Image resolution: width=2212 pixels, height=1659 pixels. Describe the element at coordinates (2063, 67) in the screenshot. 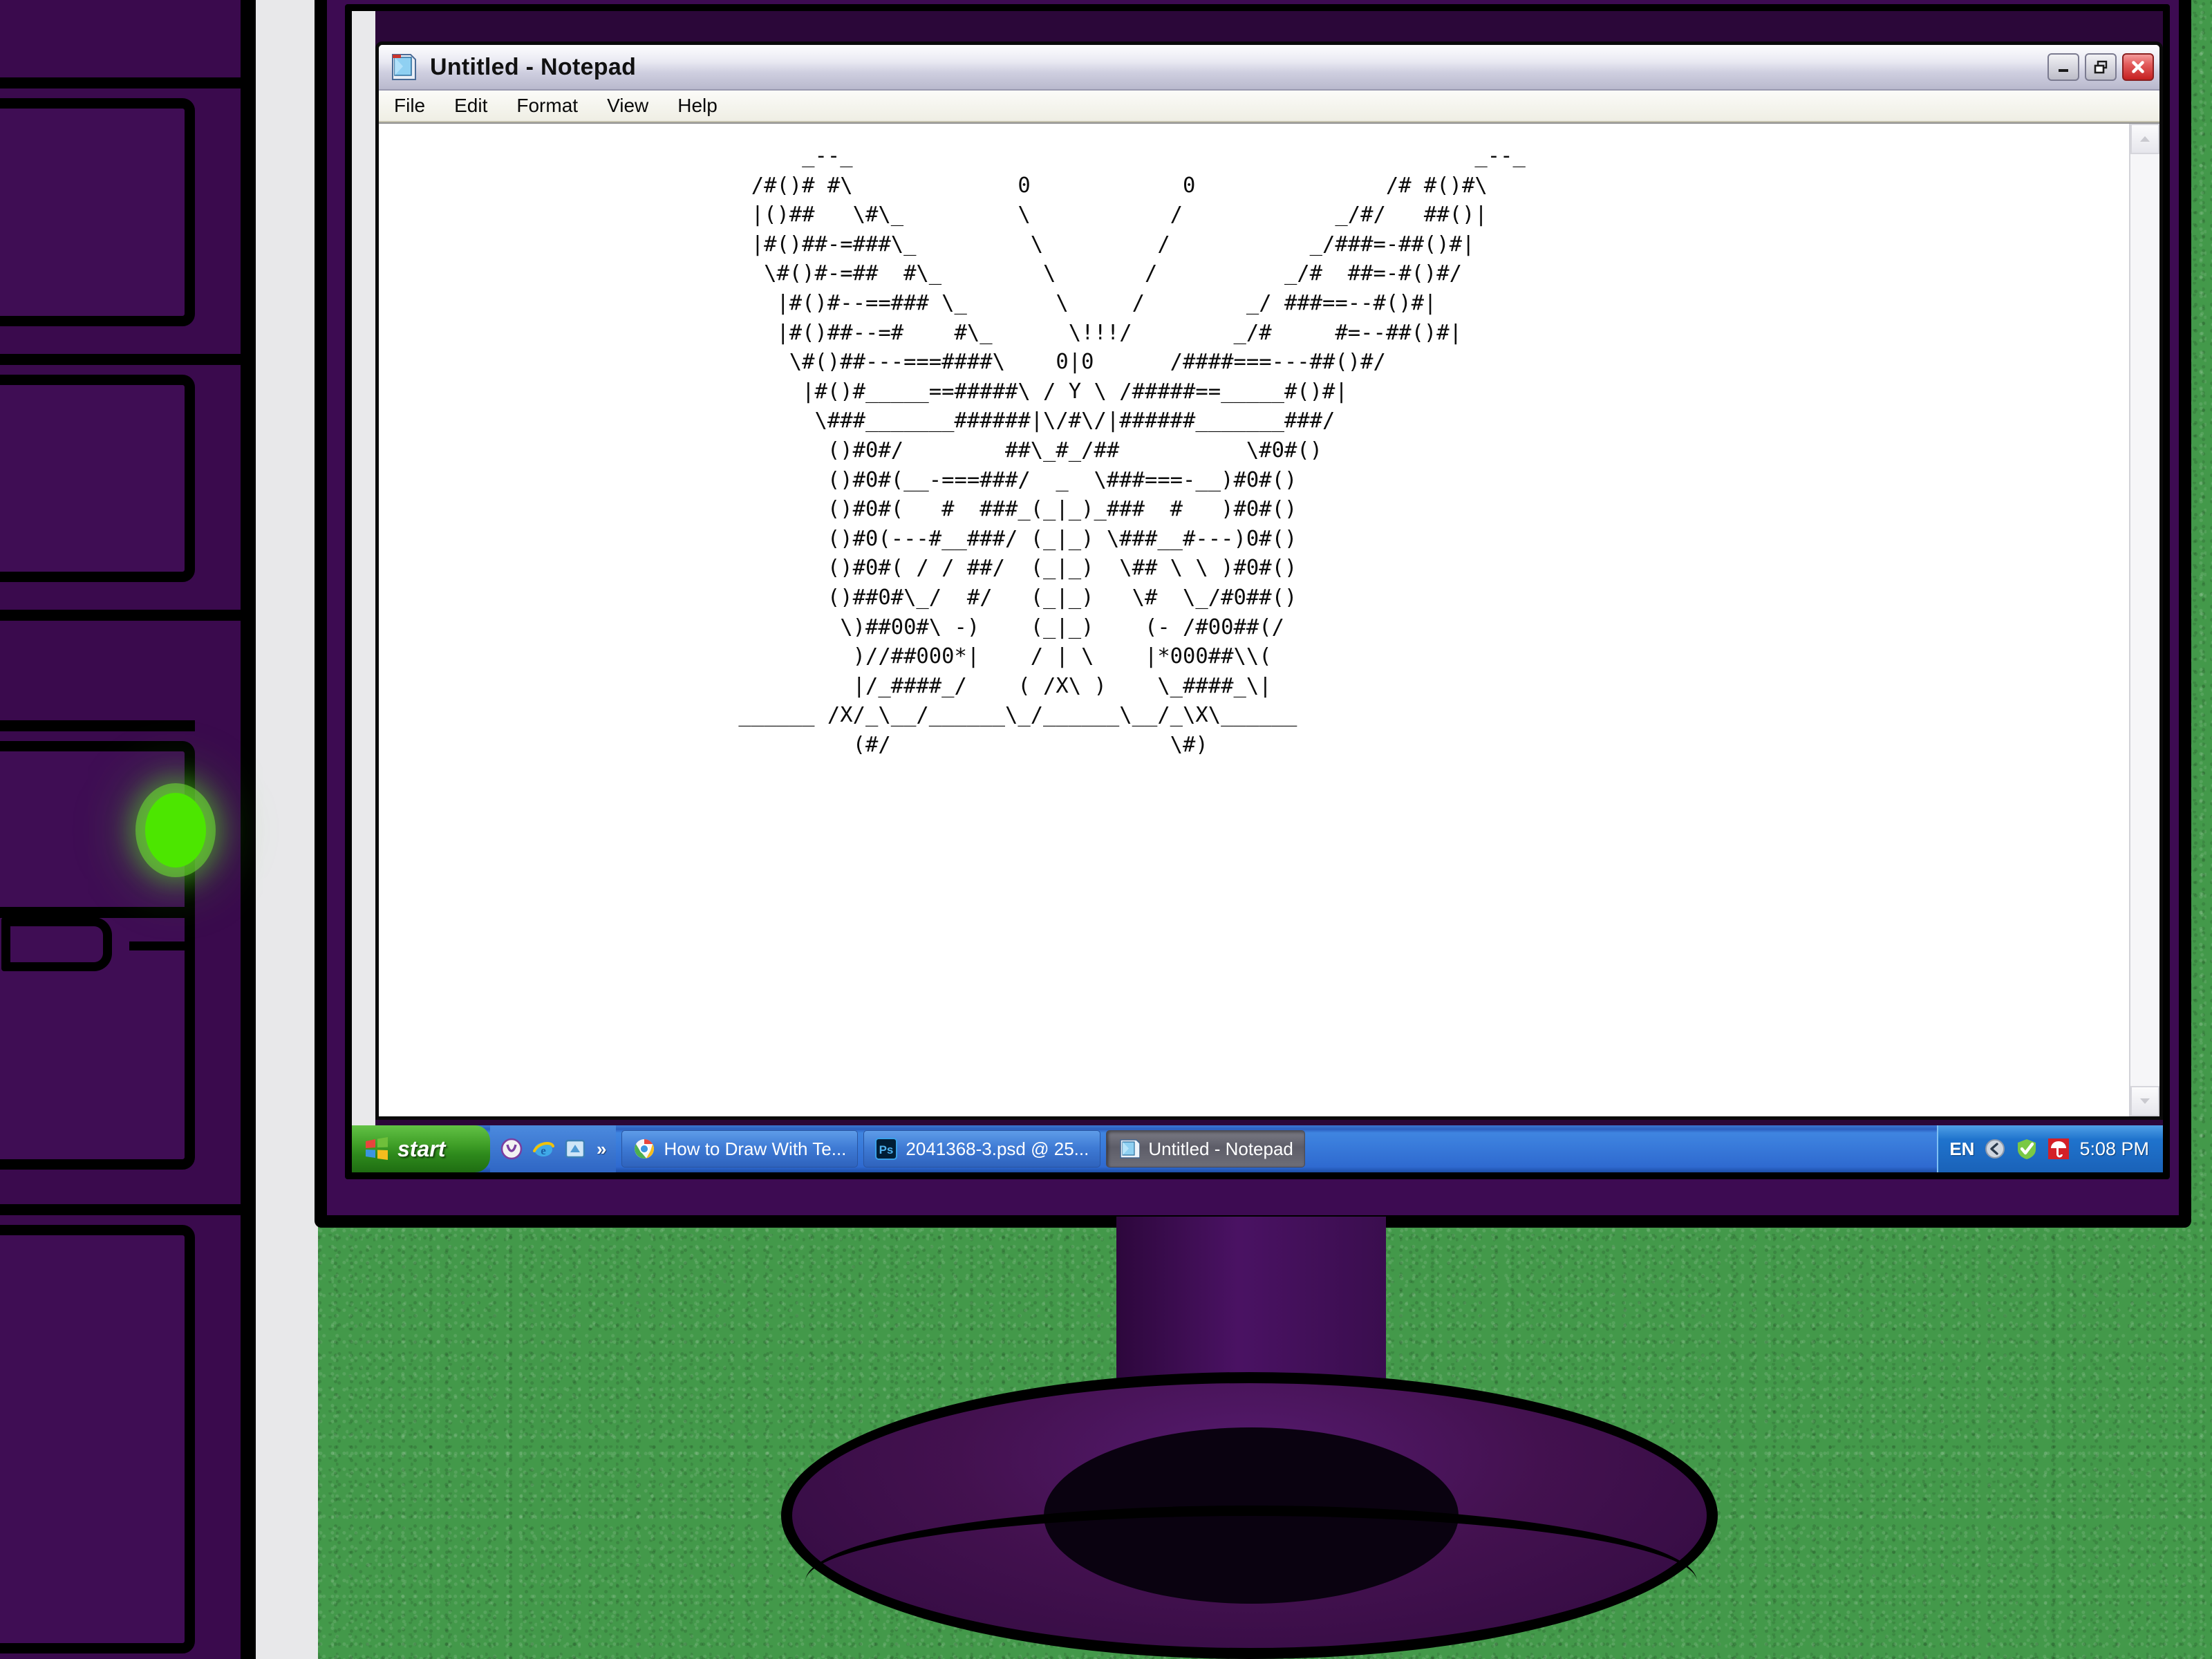

I see `minimize-button` at that location.